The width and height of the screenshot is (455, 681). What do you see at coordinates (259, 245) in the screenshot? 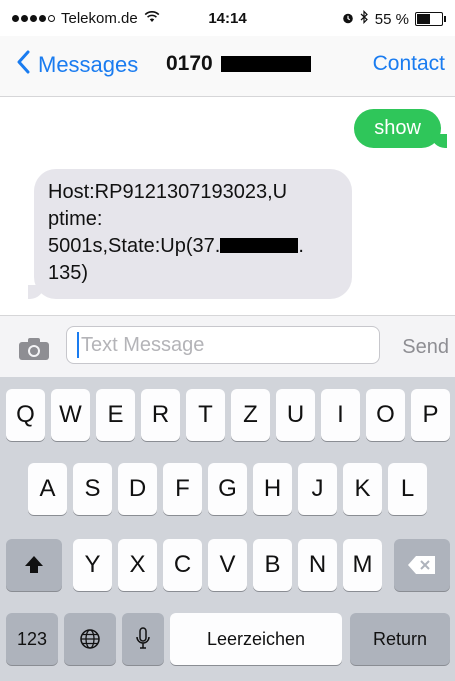
I see `redacted-ip-segment` at bounding box center [259, 245].